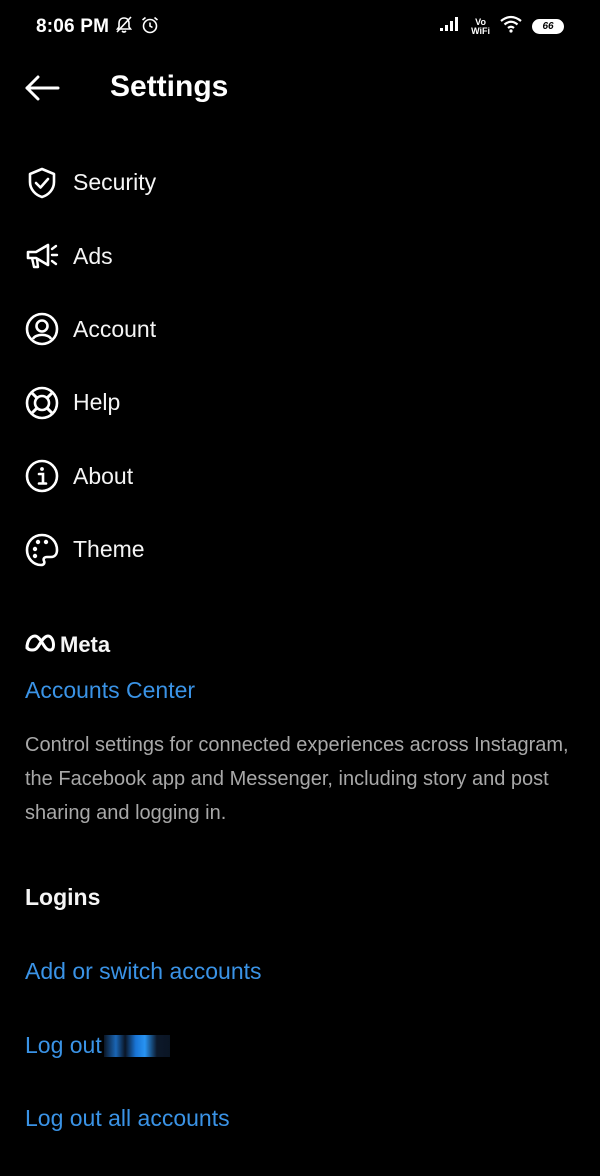 The height and width of the screenshot is (1176, 600). What do you see at coordinates (480, 30) in the screenshot?
I see `vowifi-bottom: WiFi` at bounding box center [480, 30].